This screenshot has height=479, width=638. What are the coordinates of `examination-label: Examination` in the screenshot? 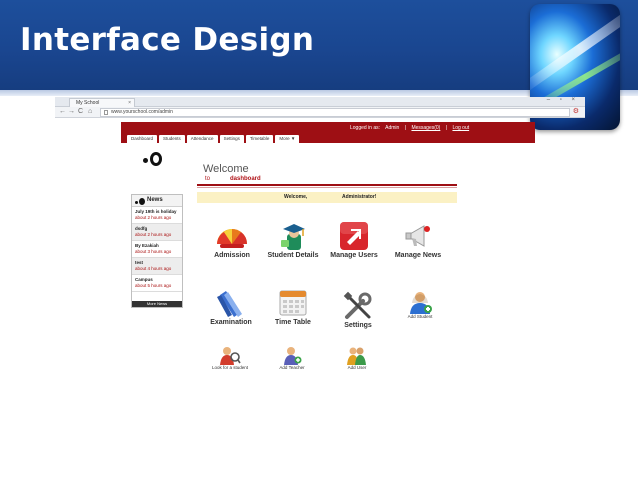 It's located at (231, 322).